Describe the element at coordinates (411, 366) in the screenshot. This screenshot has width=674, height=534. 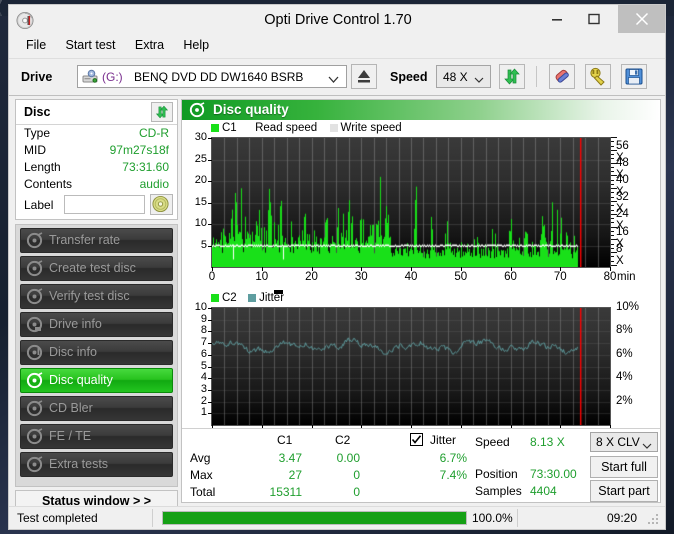
I see `c2-jitter-plot` at that location.